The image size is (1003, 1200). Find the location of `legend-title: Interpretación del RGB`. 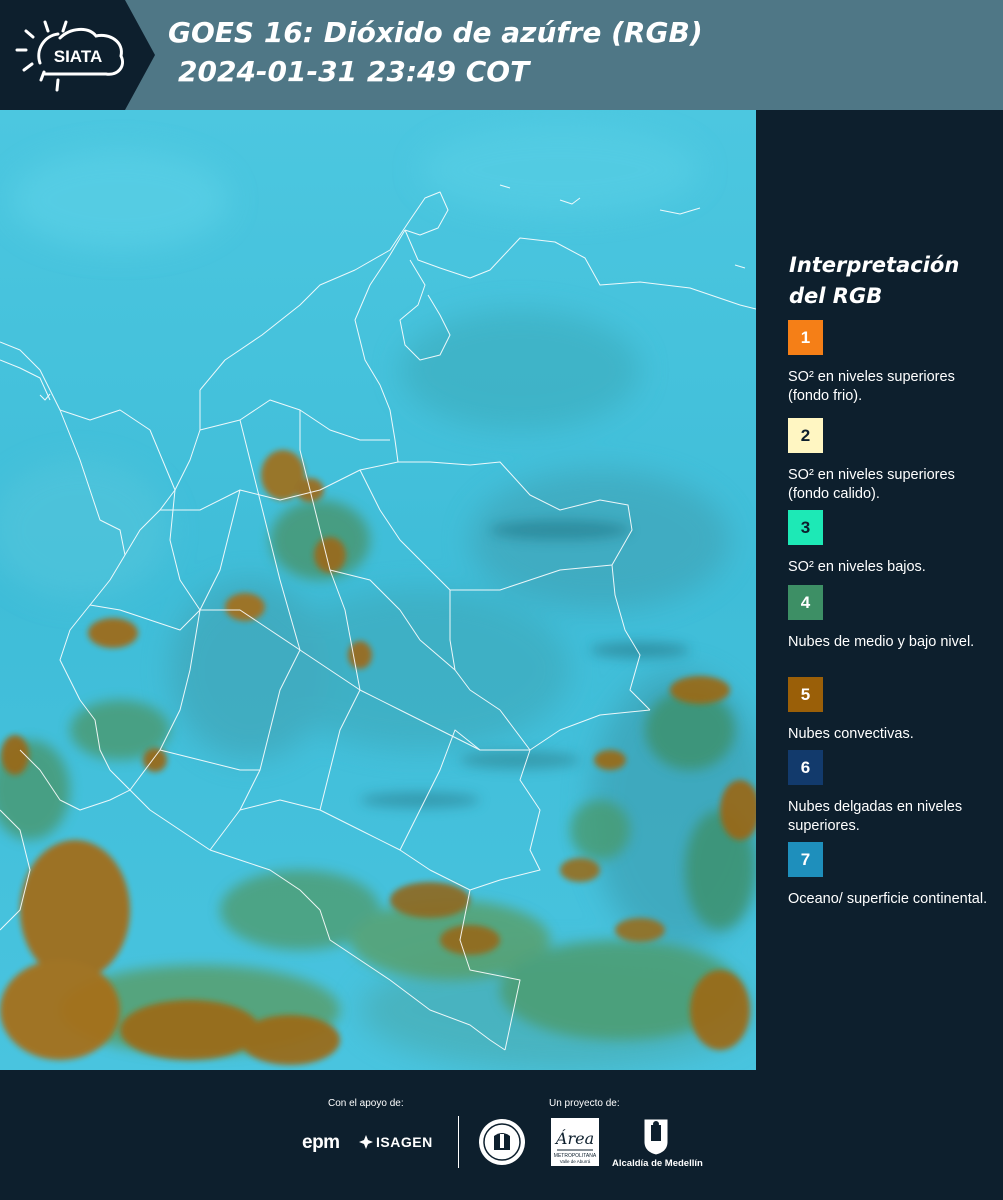

legend-title: Interpretación del RGB is located at coordinates (874, 280).